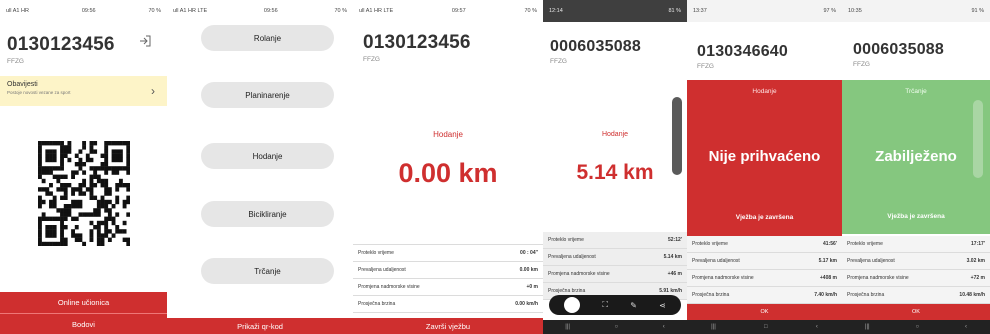 This screenshot has width=990, height=334. Describe the element at coordinates (260, 326) in the screenshot. I see `show-qr-button: Prikaži qr-kod` at that location.